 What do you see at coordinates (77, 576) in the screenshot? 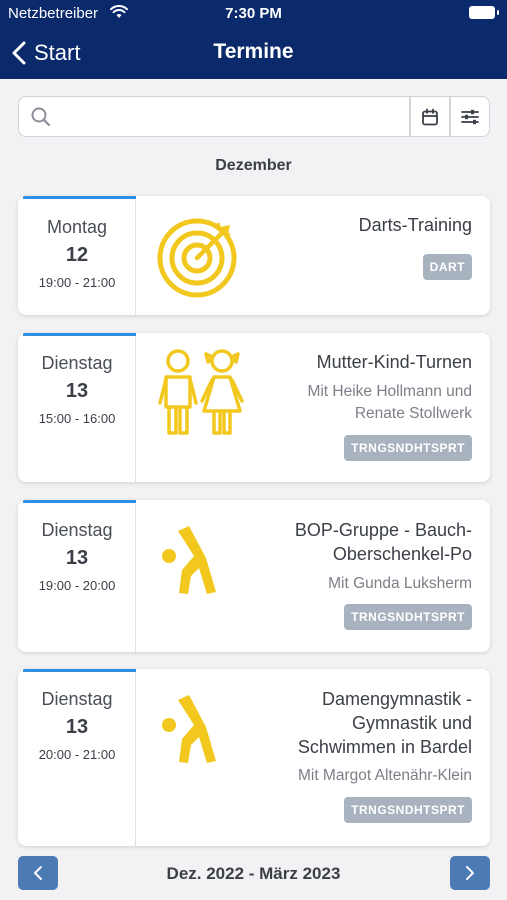
I see `event-date: Dienstag 13 19:00 - 20:00` at bounding box center [77, 576].